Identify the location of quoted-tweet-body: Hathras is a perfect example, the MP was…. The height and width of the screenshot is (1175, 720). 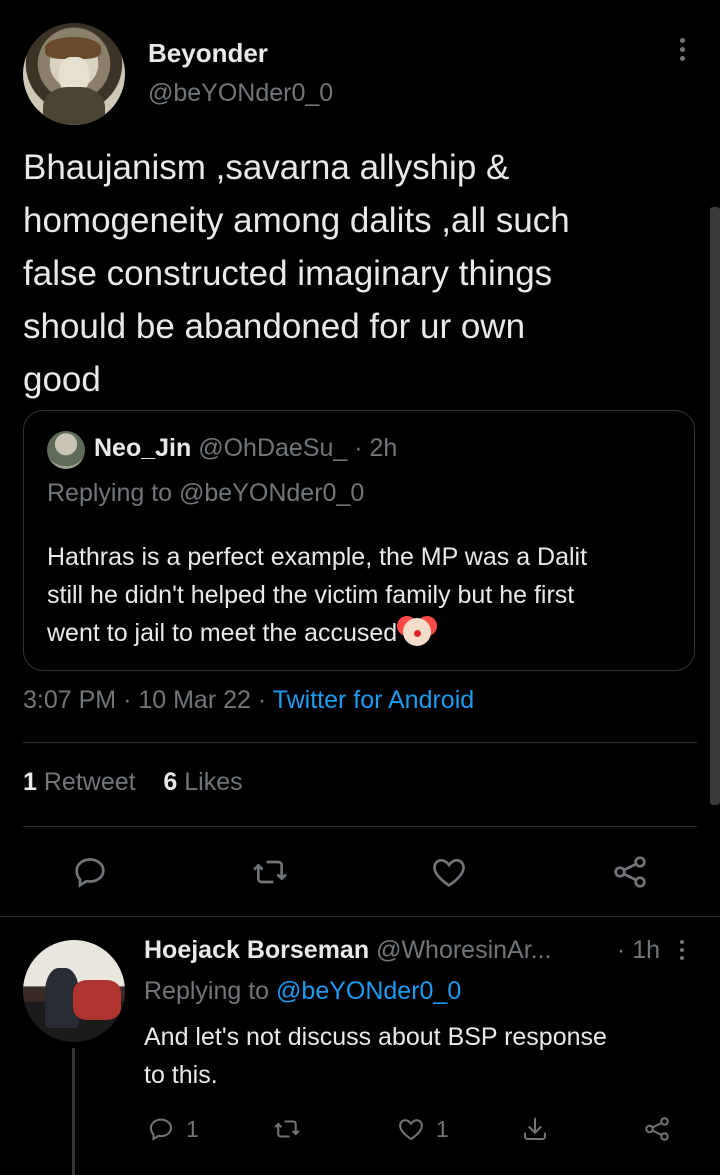
(317, 595).